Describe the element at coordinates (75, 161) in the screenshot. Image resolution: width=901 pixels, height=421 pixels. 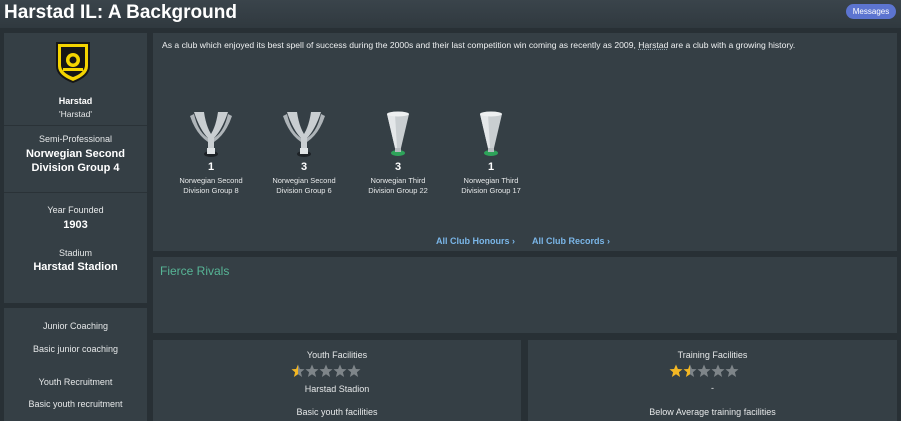
I see `club-league: Norwegian Second Division Group 4` at that location.